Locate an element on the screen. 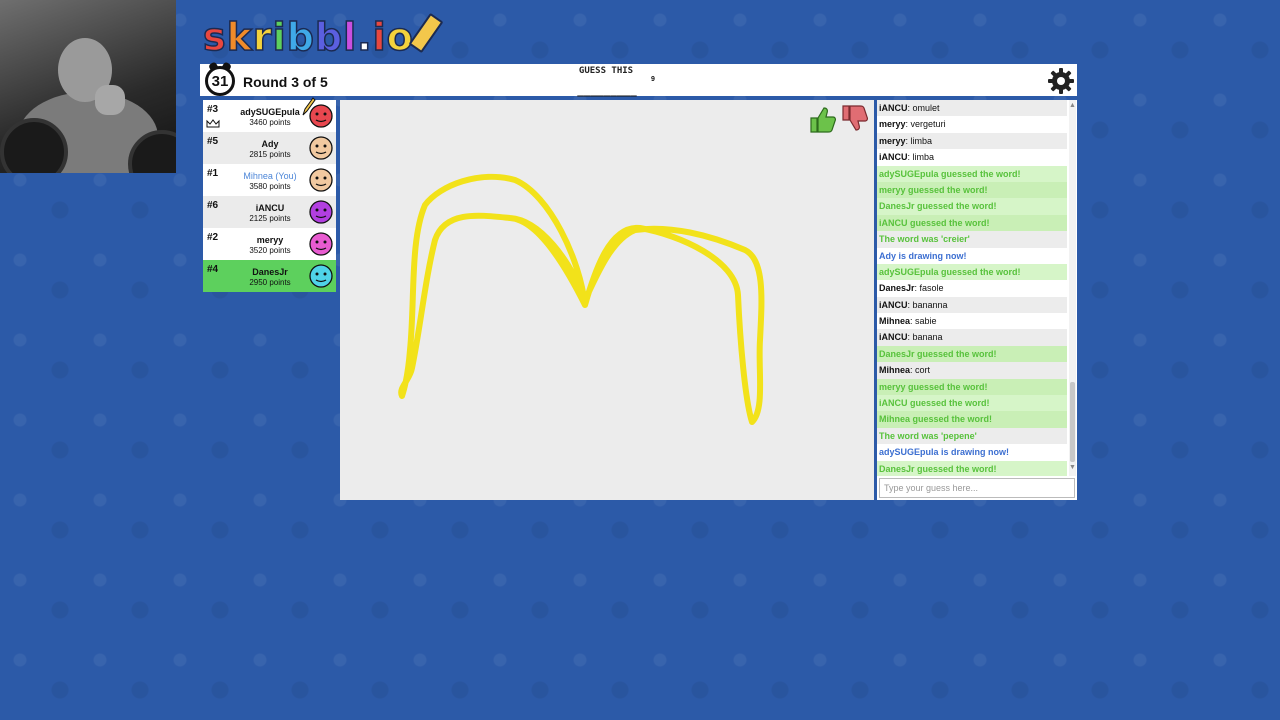 The image size is (1280, 720). chat-message-text: bananna is located at coordinates (930, 304).